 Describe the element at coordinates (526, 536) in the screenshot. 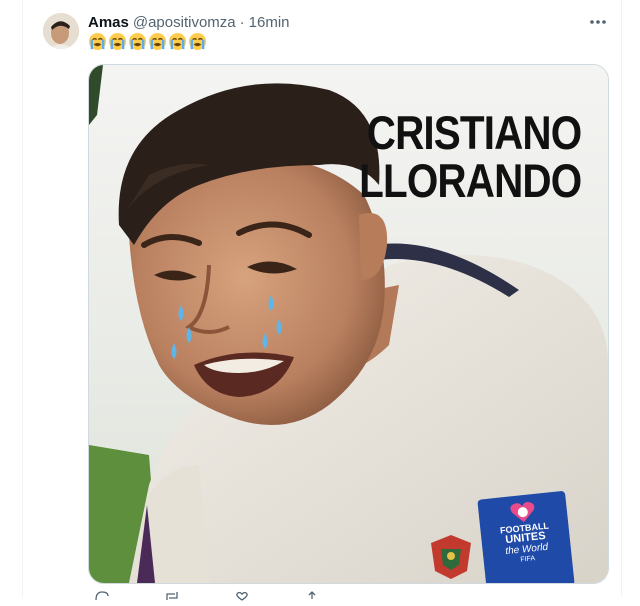

I see `football-unites-badge: FOOTBALL UNITES the World FIFA` at that location.